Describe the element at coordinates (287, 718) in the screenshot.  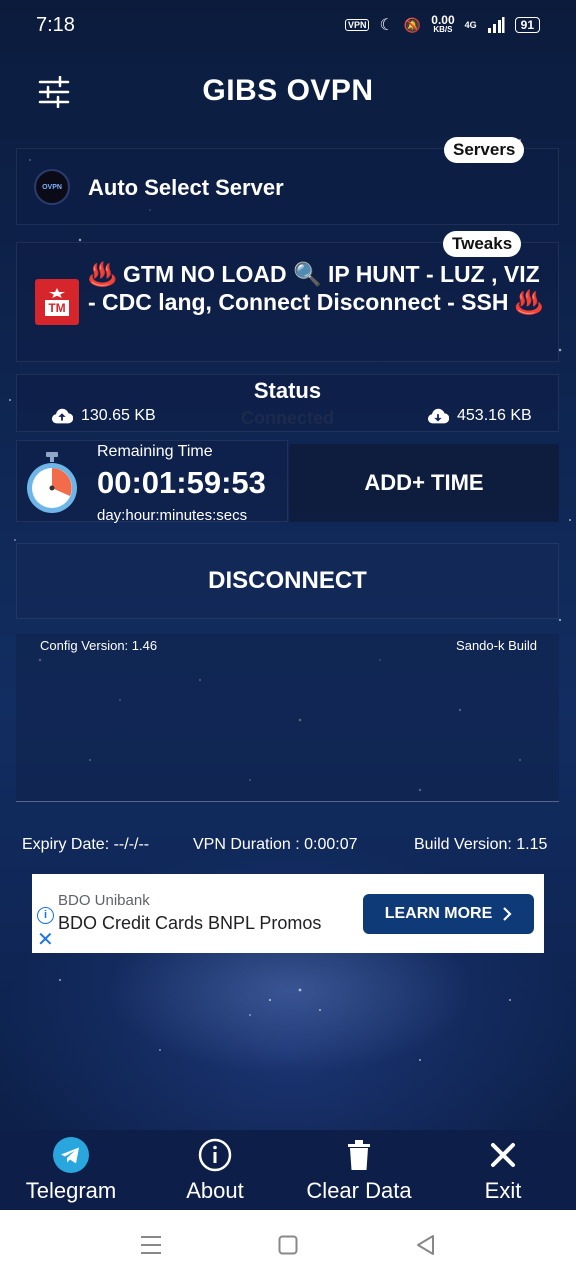
I see `log-panel: Config Version: 1.46 Sando-k Build` at that location.